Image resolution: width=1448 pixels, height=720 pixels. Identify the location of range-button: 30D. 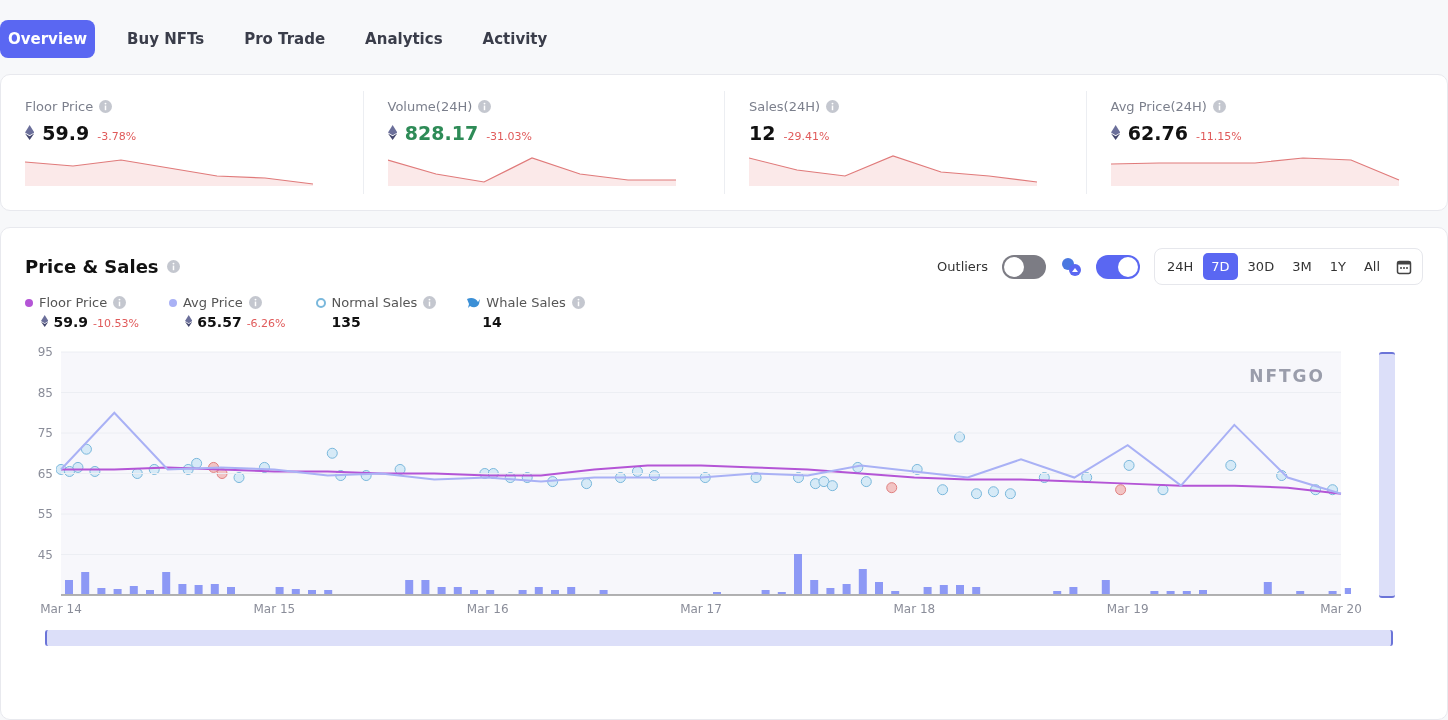
(1261, 266).